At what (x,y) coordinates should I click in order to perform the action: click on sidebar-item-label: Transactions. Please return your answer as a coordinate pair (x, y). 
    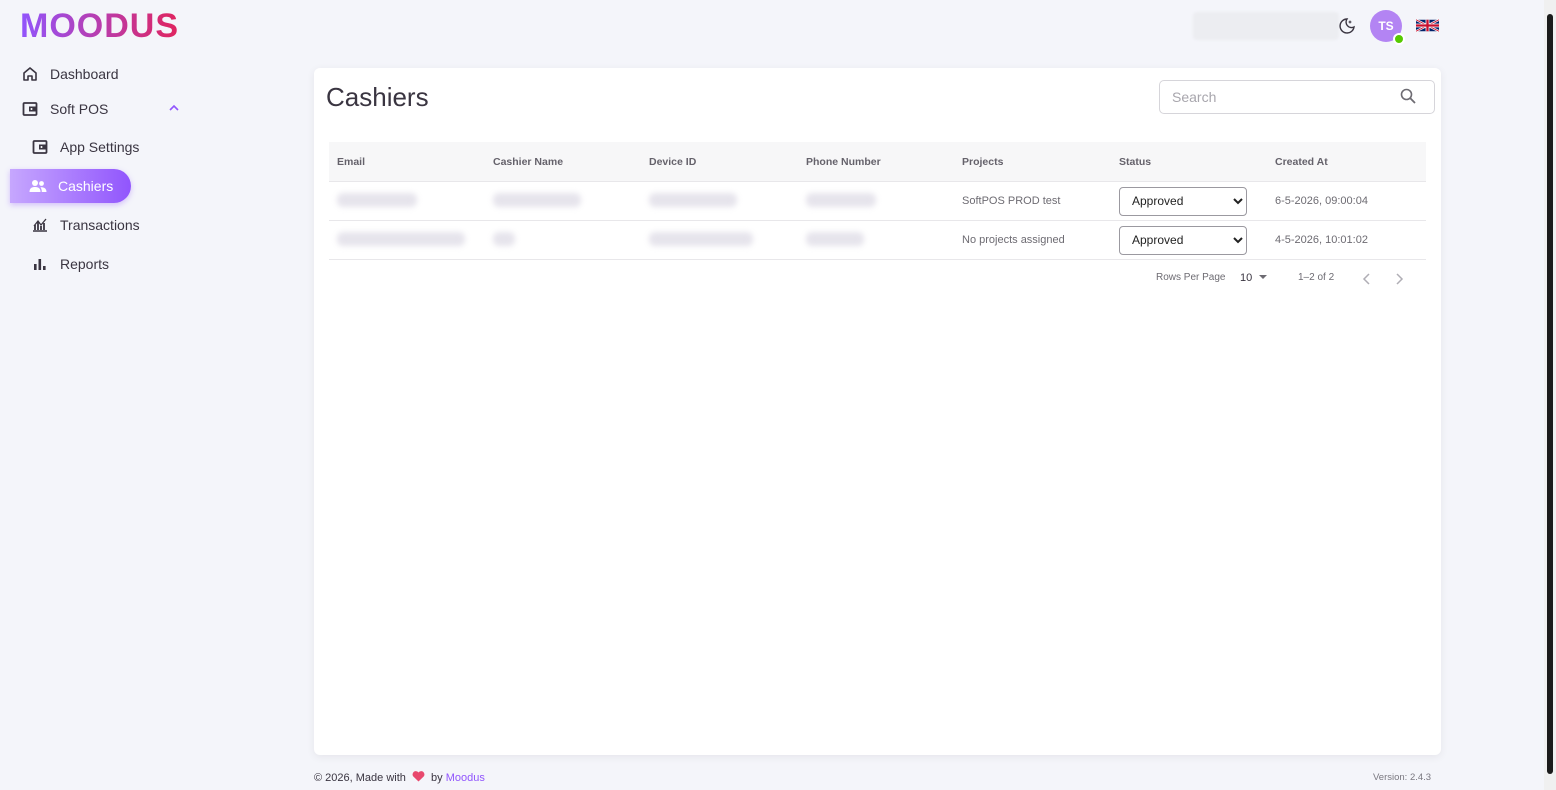
    Looking at the image, I should click on (100, 225).